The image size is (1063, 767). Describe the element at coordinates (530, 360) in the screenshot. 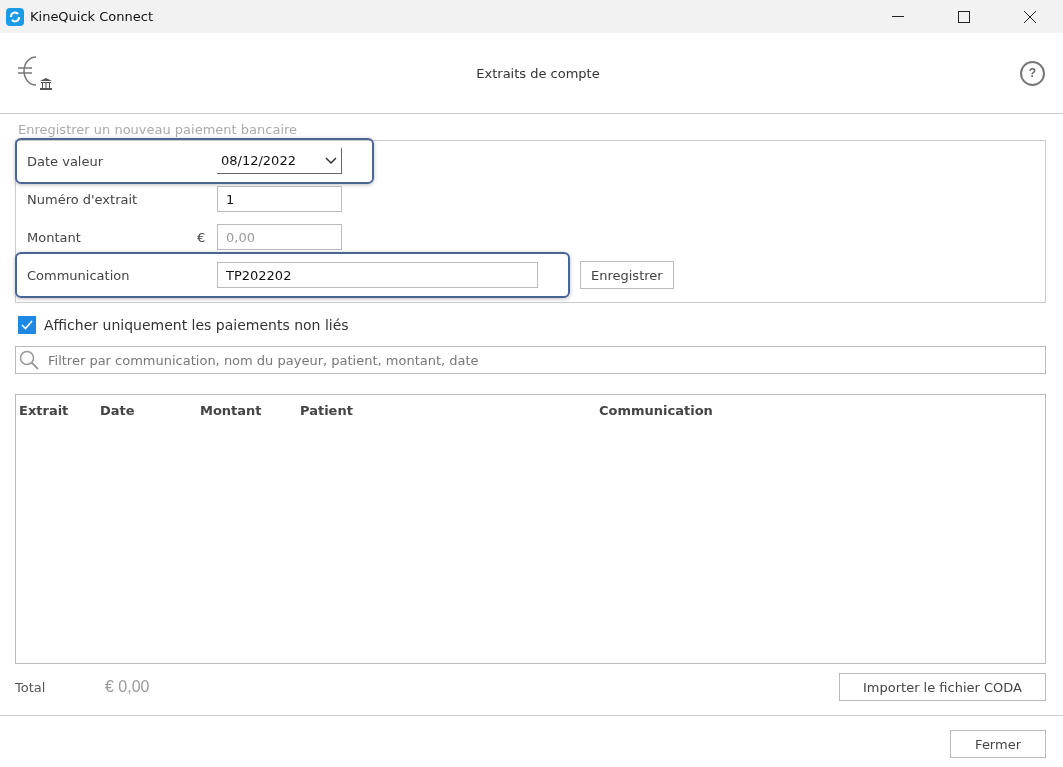

I see `search-field: Filtrer par communication, nom du payeur, patient, montant, date` at that location.